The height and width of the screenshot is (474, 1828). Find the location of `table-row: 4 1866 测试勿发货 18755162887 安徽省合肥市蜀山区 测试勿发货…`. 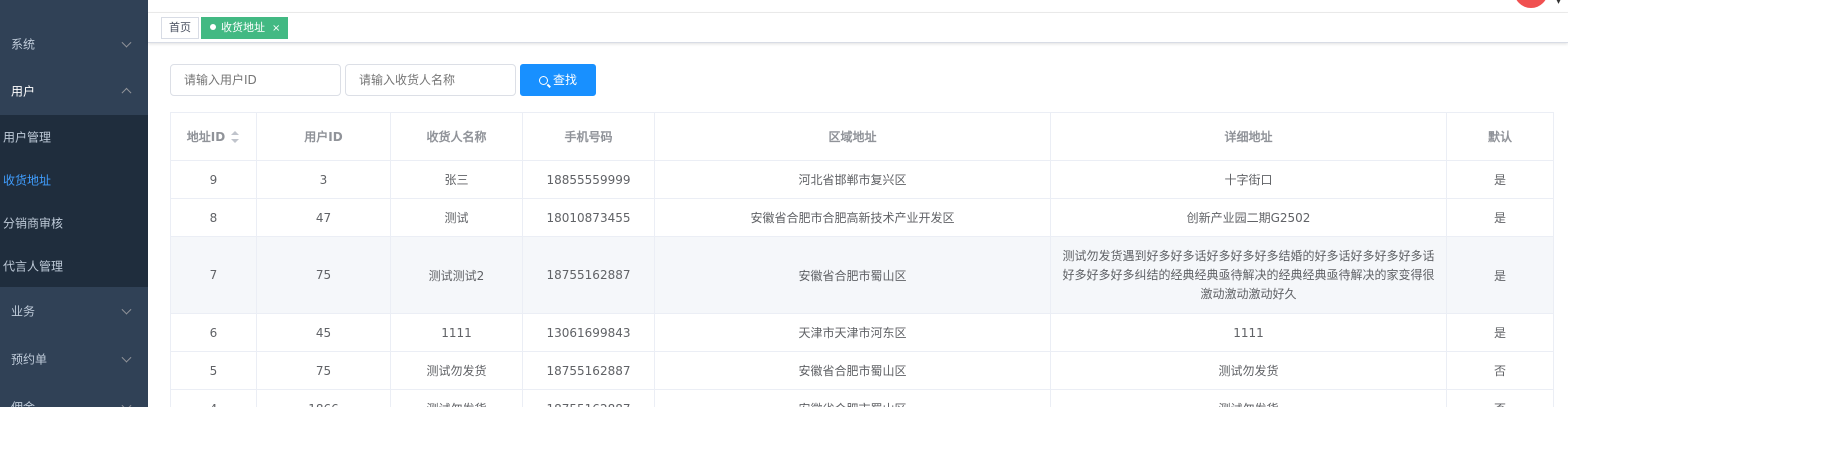

table-row: 4 1866 测试勿发货 18755162887 安徽省合肥市蜀山区 测试勿发货… is located at coordinates (862, 398).